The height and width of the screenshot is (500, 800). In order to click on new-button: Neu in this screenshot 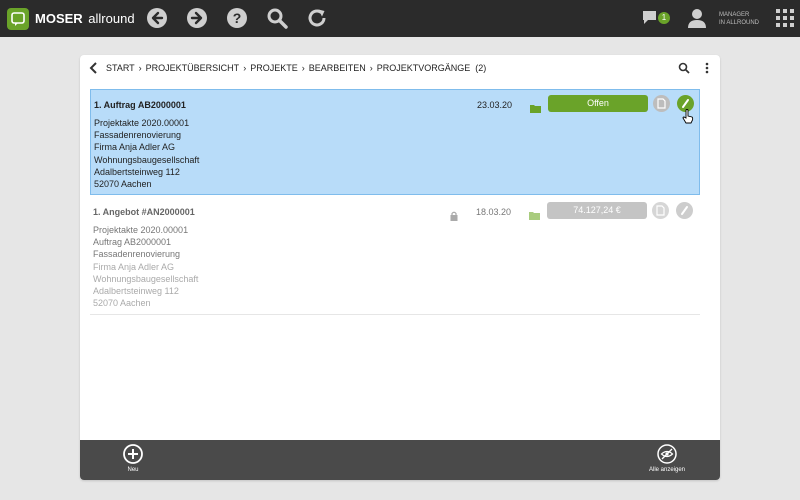, I will do `click(133, 461)`.